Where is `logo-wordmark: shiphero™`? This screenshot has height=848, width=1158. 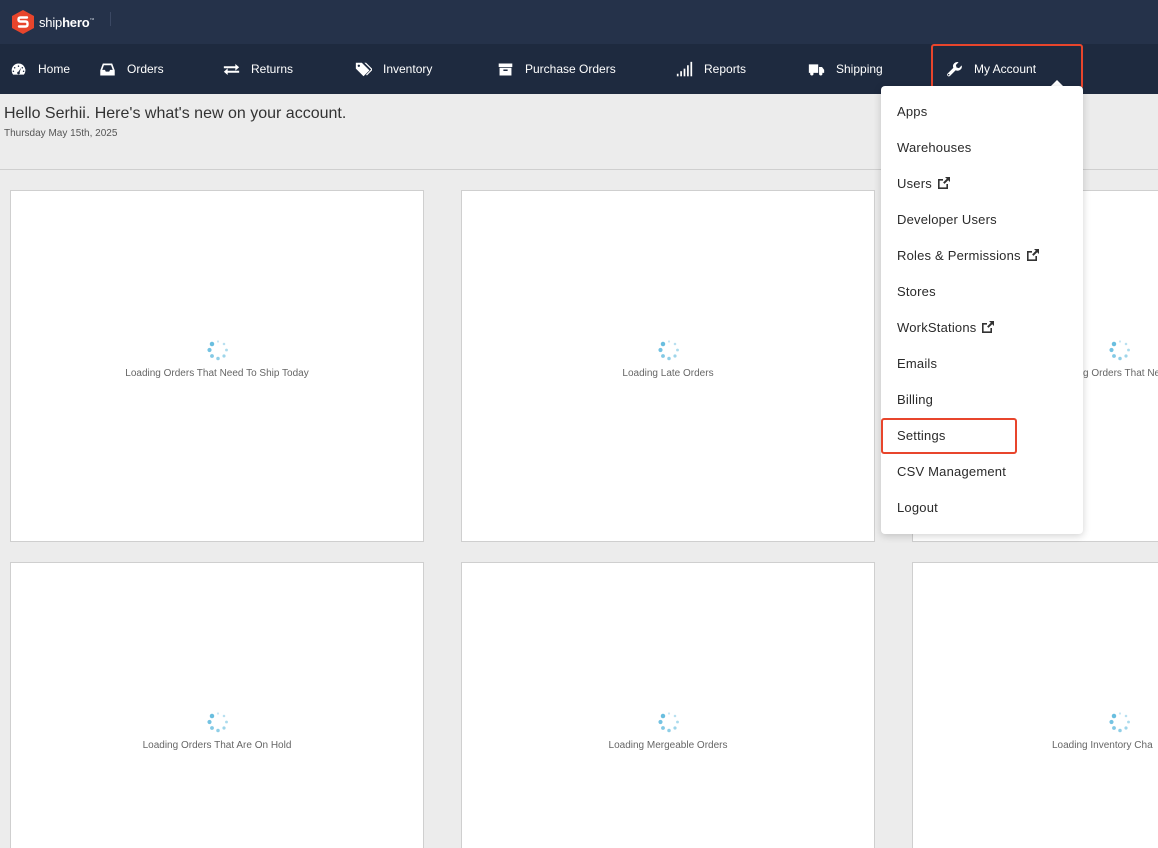
logo-wordmark: shiphero™ is located at coordinates (67, 22).